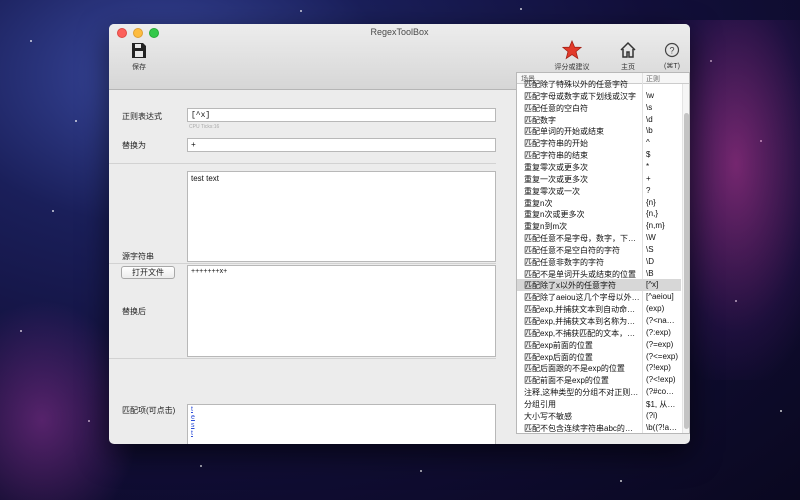 This screenshot has height=500, width=800. I want to click on row-scene: 匹配exp前面的位置, so click(558, 345).